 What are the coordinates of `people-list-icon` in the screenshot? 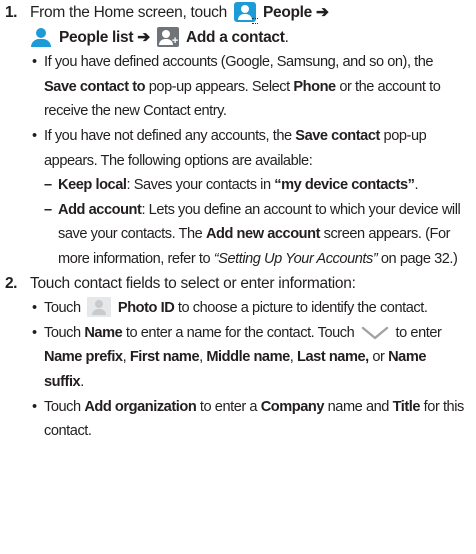 It's located at (41, 37).